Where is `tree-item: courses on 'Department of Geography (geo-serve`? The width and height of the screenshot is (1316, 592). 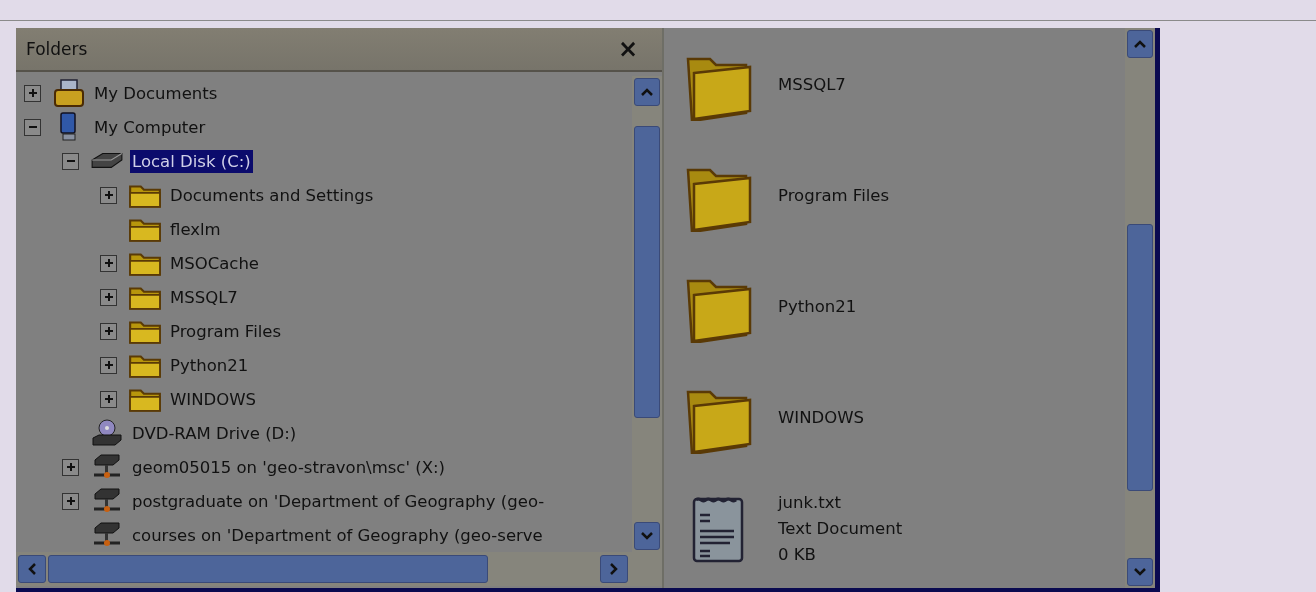
tree-item: courses on 'Department of Geography (geo-serve is located at coordinates (337, 535).